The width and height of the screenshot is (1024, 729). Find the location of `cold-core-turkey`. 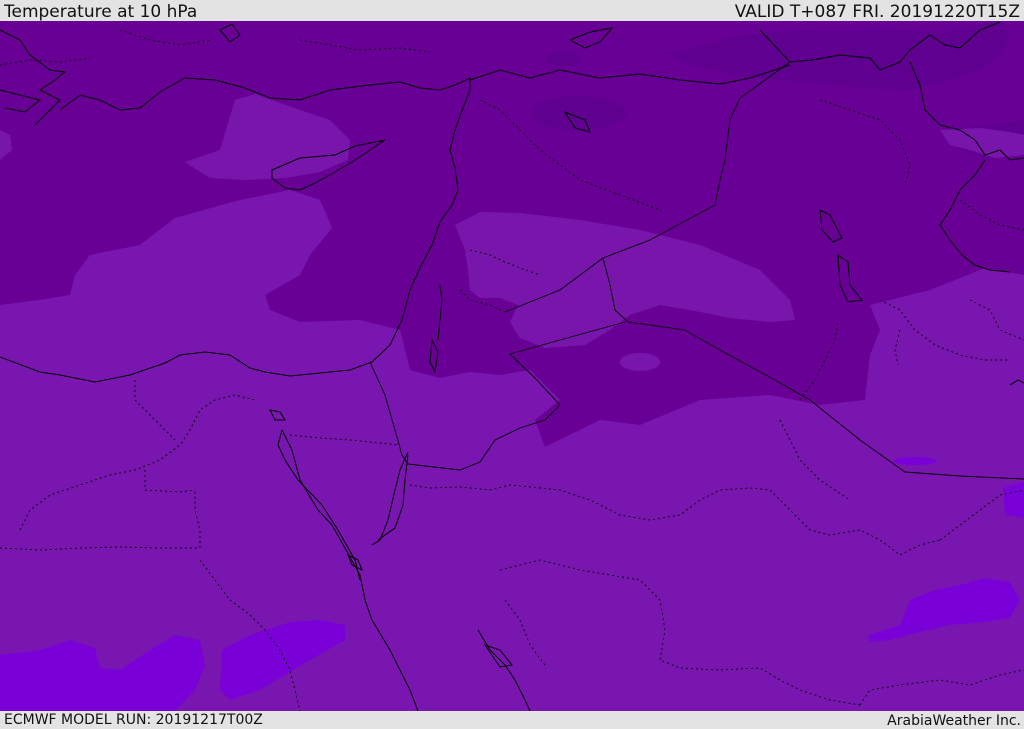

cold-core-turkey is located at coordinates (578, 113).